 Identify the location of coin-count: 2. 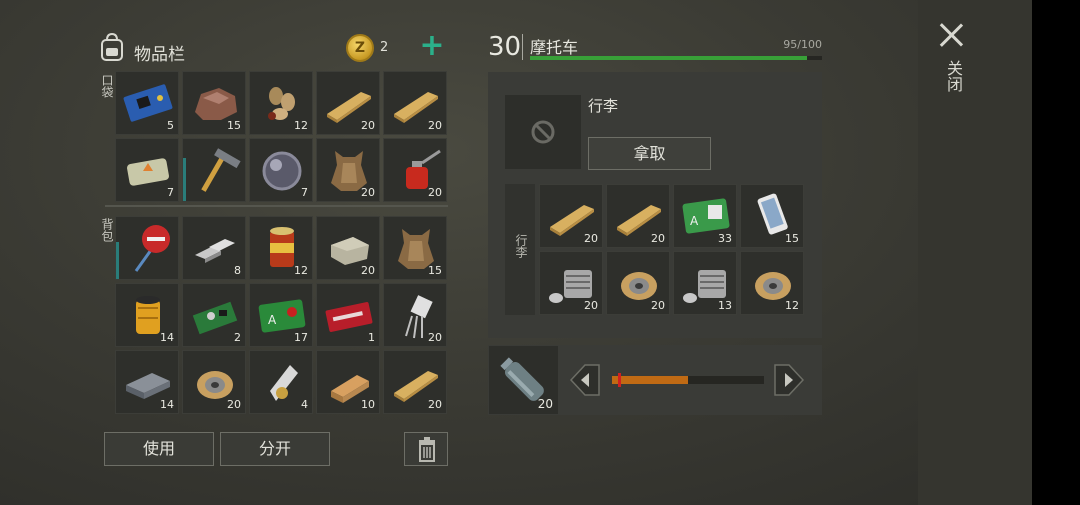
(384, 47).